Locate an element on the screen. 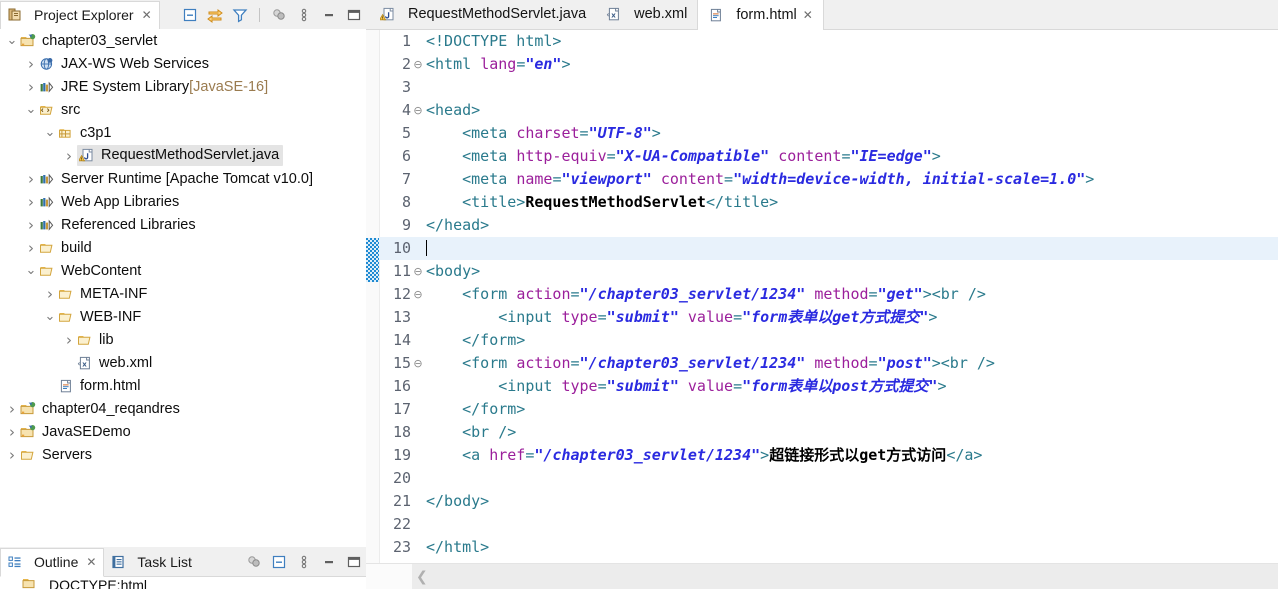 The height and width of the screenshot is (589, 1278). code-line: 1 <!DOCTYPE html> is located at coordinates (828, 41).